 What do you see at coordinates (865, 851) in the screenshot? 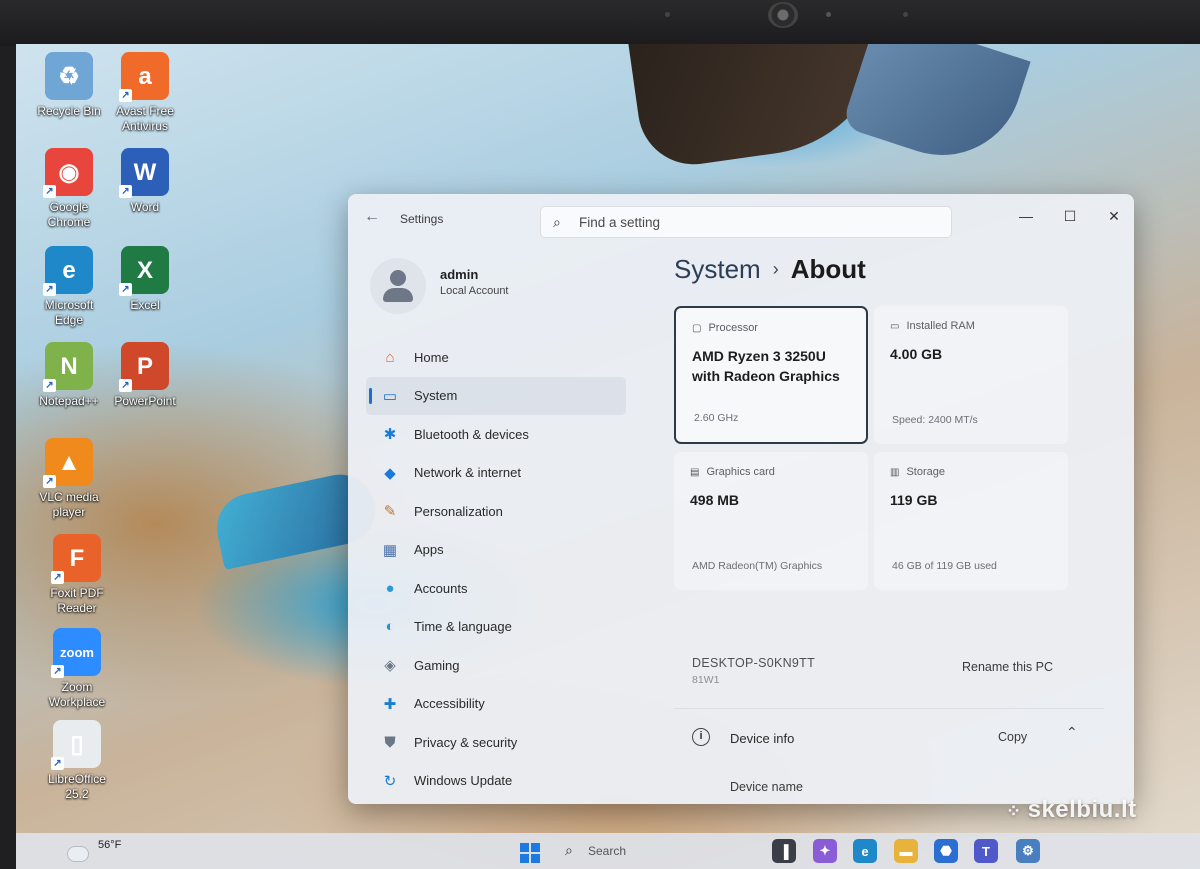
I see `edge-taskbar-icon: e` at bounding box center [865, 851].